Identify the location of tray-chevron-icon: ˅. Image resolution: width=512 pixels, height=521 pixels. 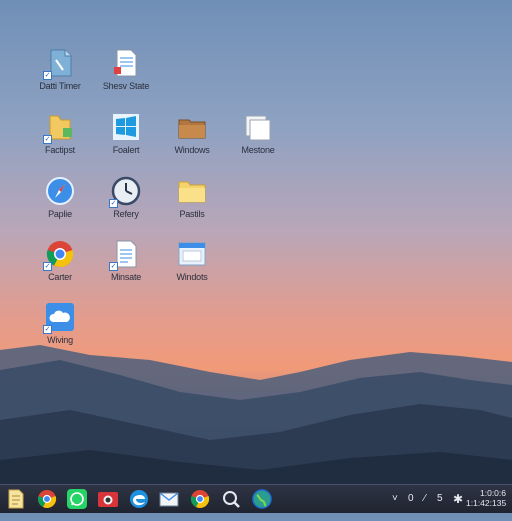
(395, 507).